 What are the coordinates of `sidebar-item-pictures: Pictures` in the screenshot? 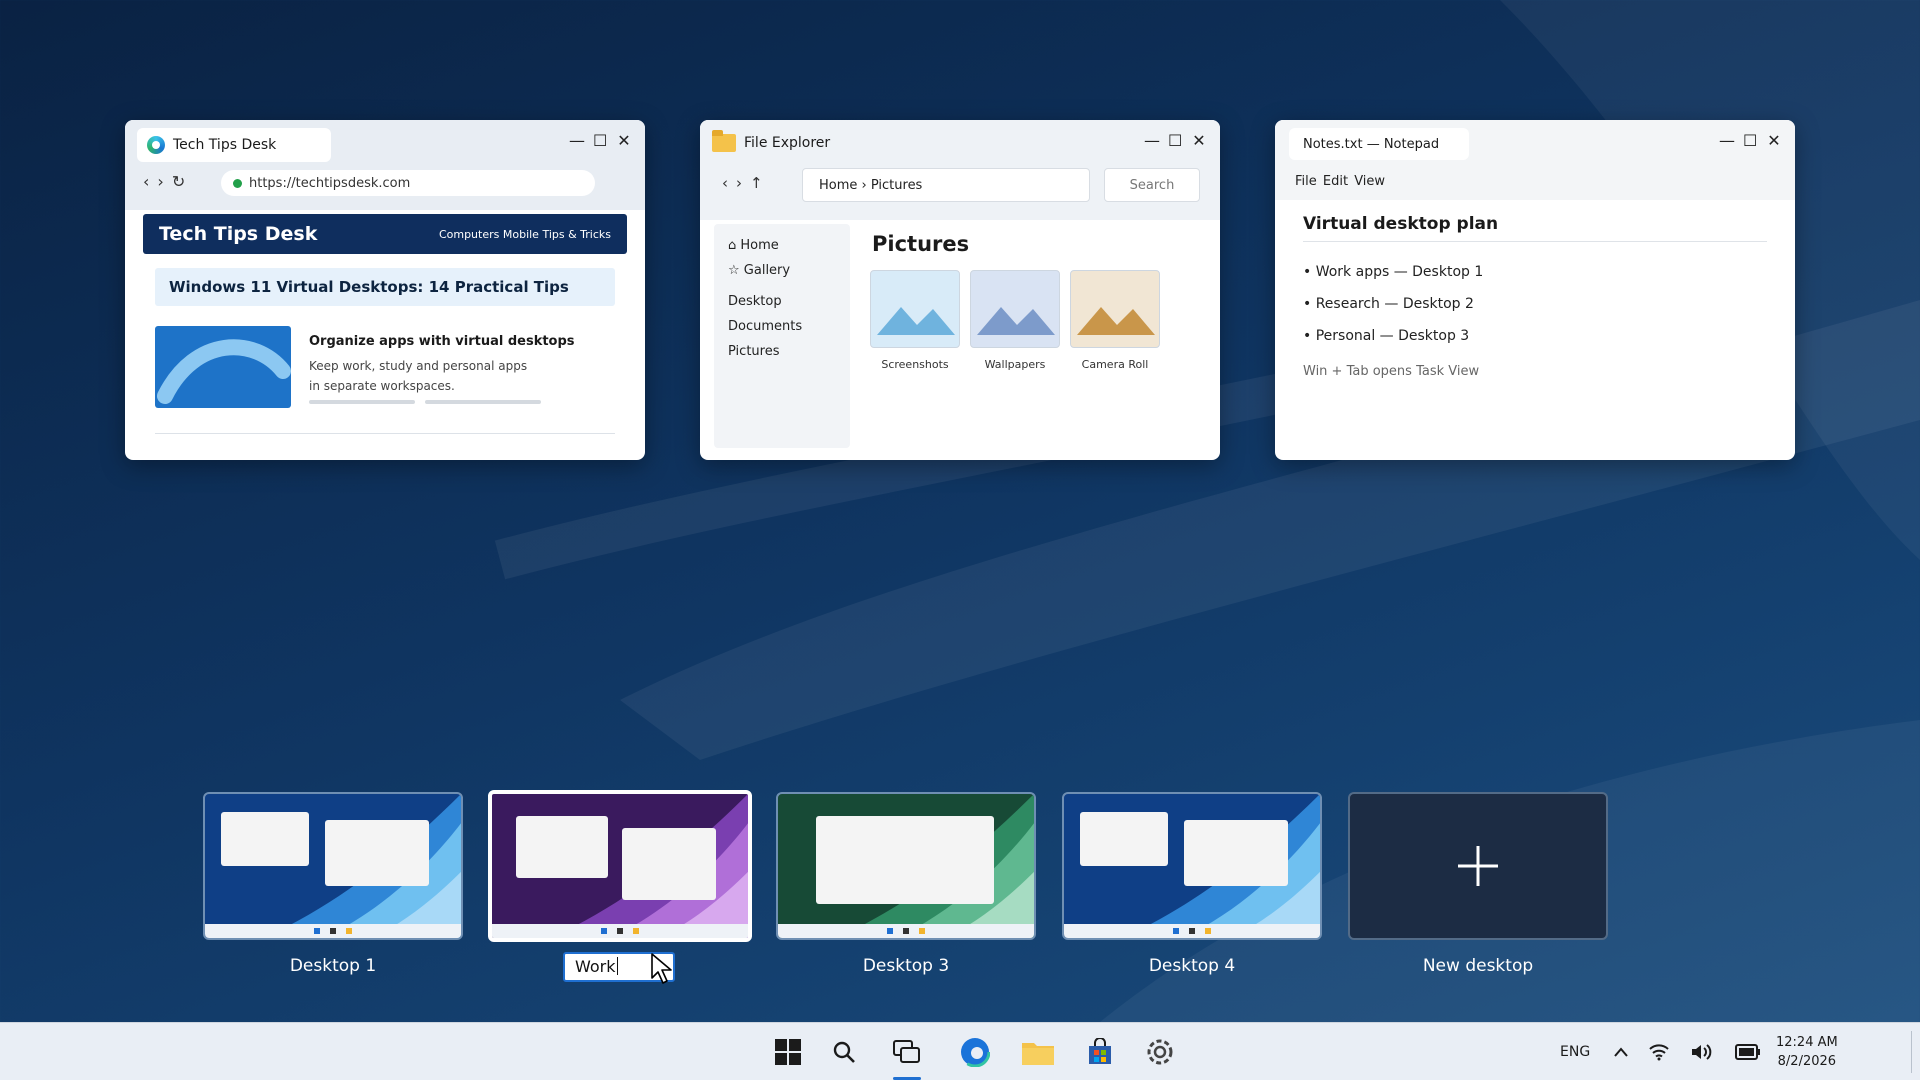 It's located at (782, 351).